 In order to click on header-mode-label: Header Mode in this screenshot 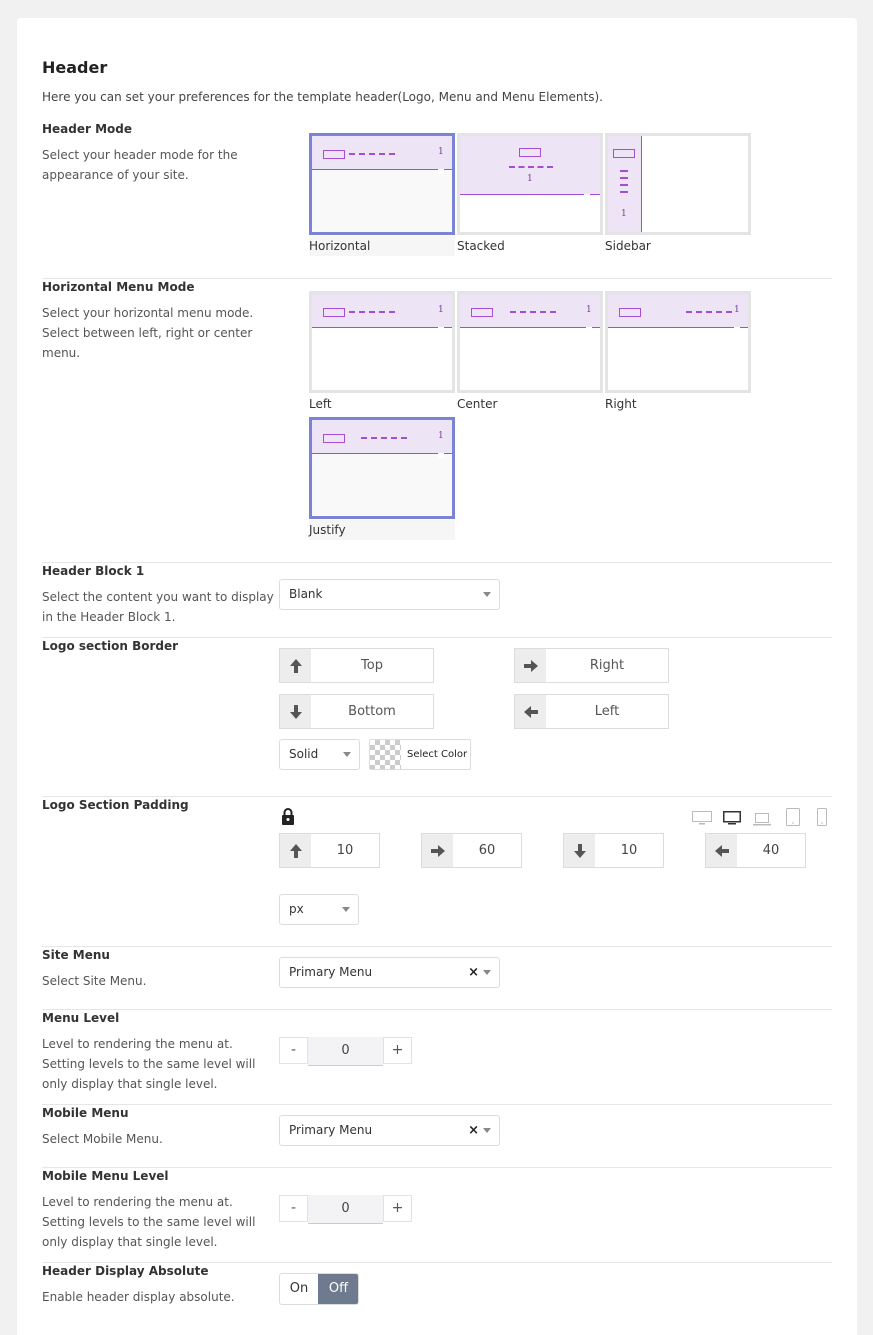, I will do `click(87, 129)`.